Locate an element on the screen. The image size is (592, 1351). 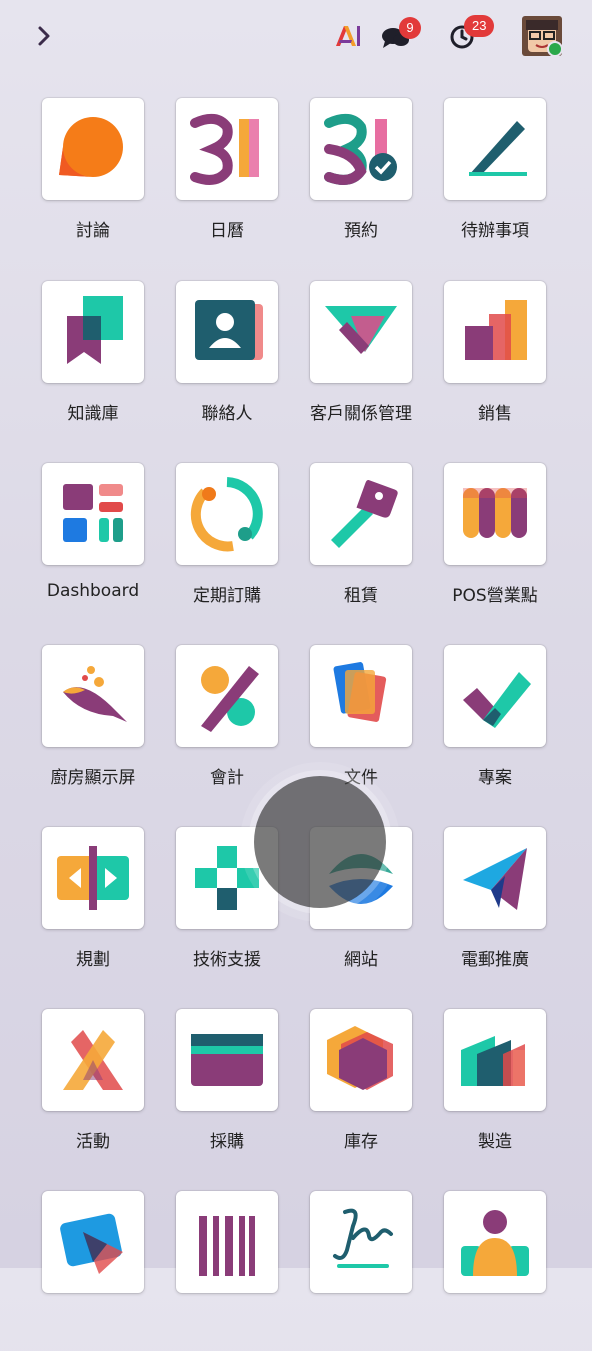
discuss-icon is located at coordinates (93, 149).